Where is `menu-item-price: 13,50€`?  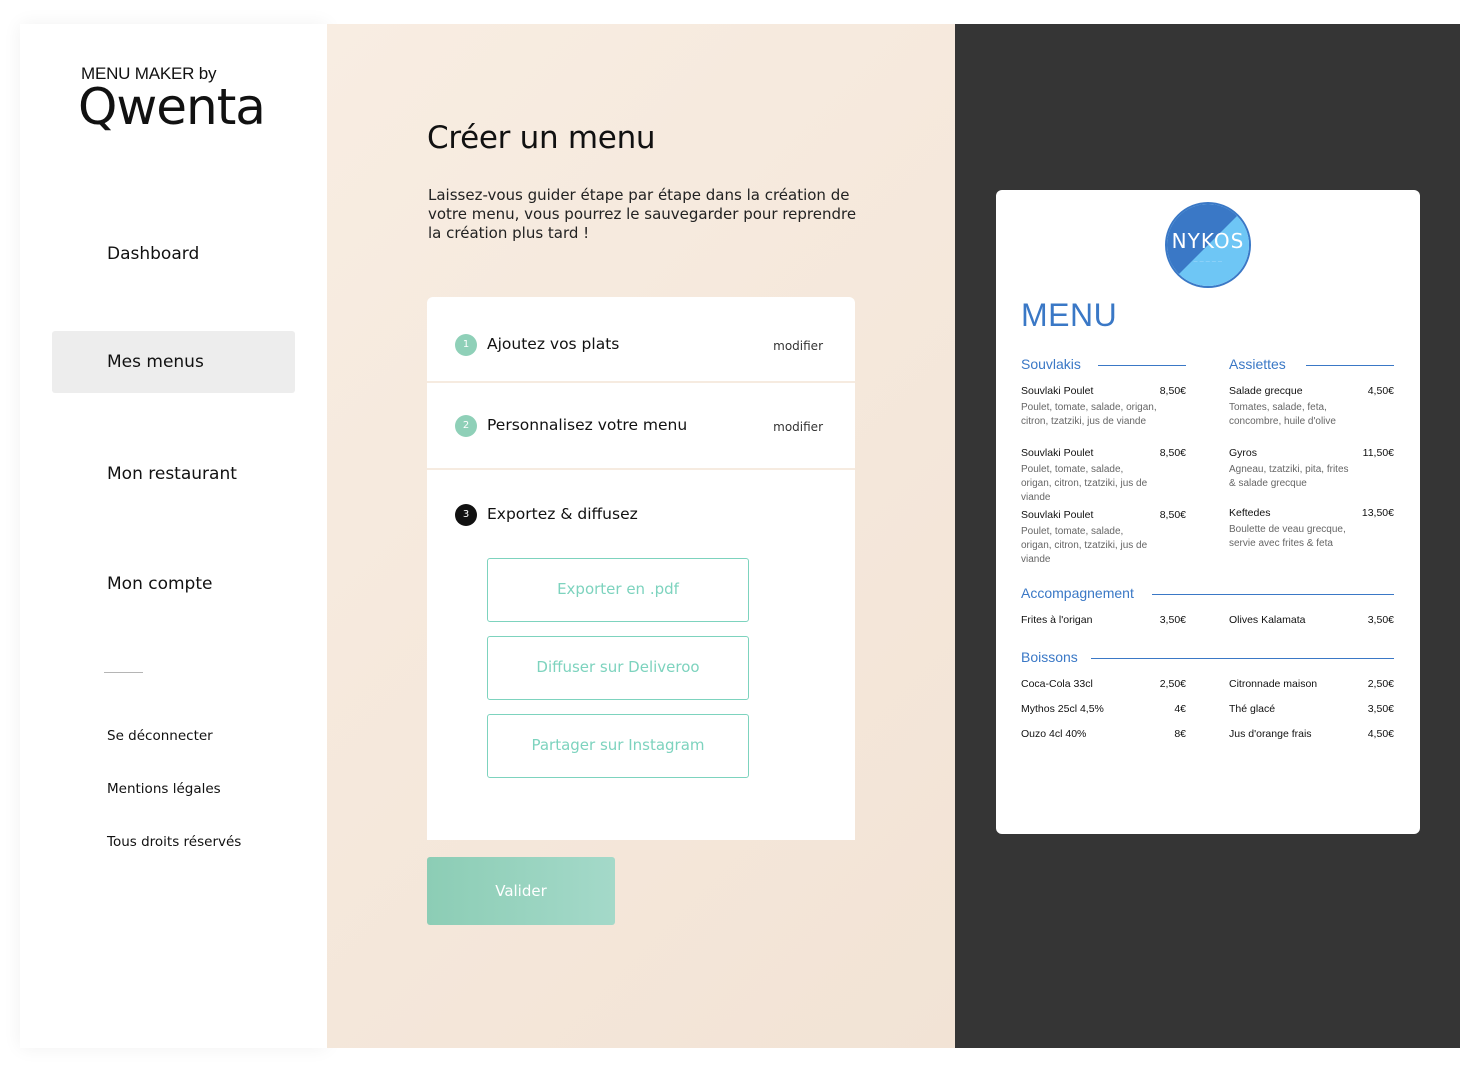 menu-item-price: 13,50€ is located at coordinates (1377, 513).